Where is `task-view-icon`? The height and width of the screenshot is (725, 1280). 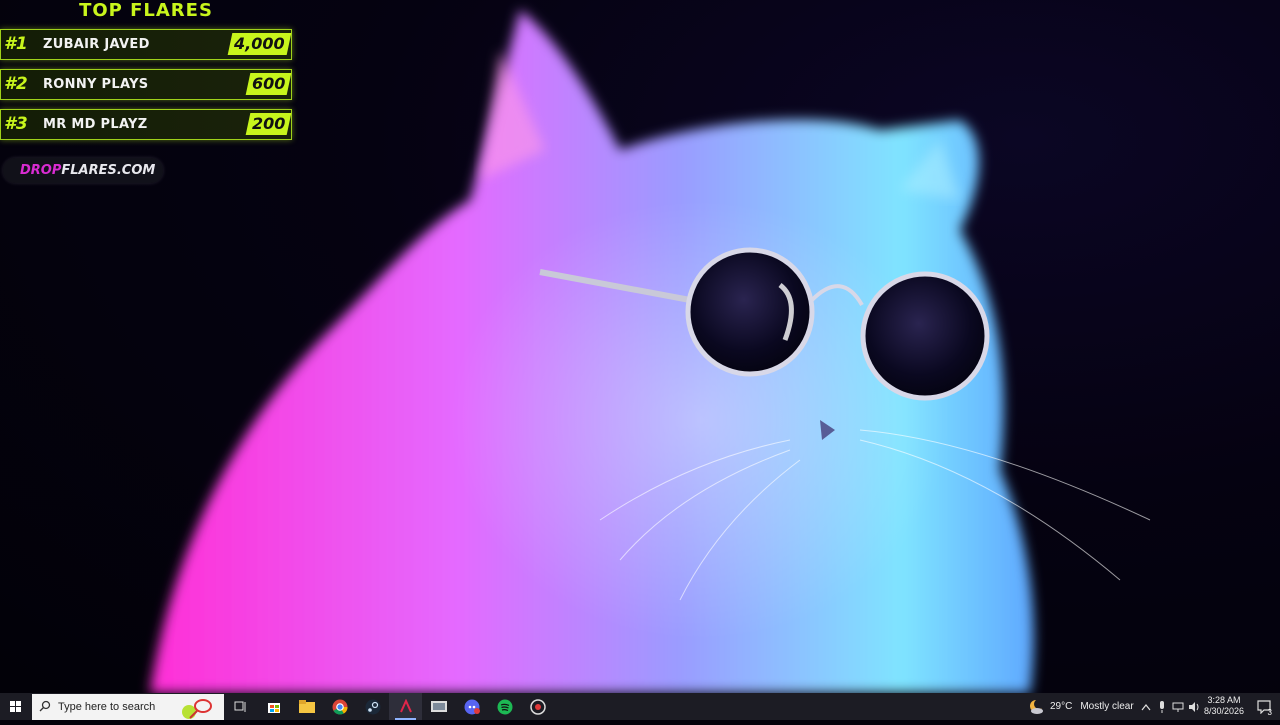
task-view-icon is located at coordinates (240, 706).